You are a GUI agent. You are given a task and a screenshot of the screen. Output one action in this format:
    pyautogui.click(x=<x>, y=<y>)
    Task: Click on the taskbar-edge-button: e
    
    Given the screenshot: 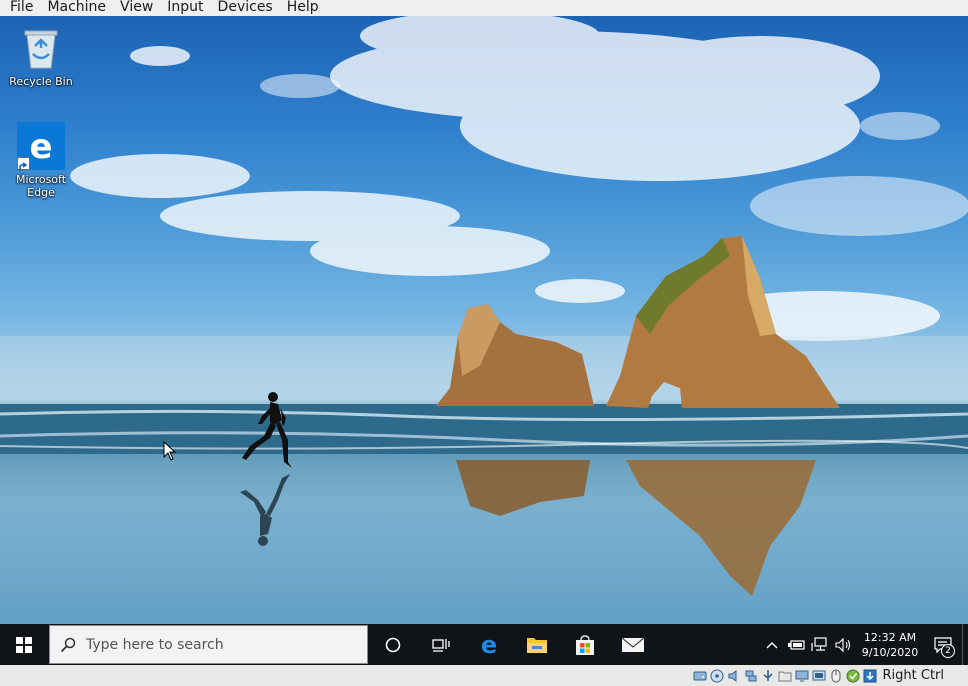 What is the action you would take?
    pyautogui.click(x=489, y=644)
    